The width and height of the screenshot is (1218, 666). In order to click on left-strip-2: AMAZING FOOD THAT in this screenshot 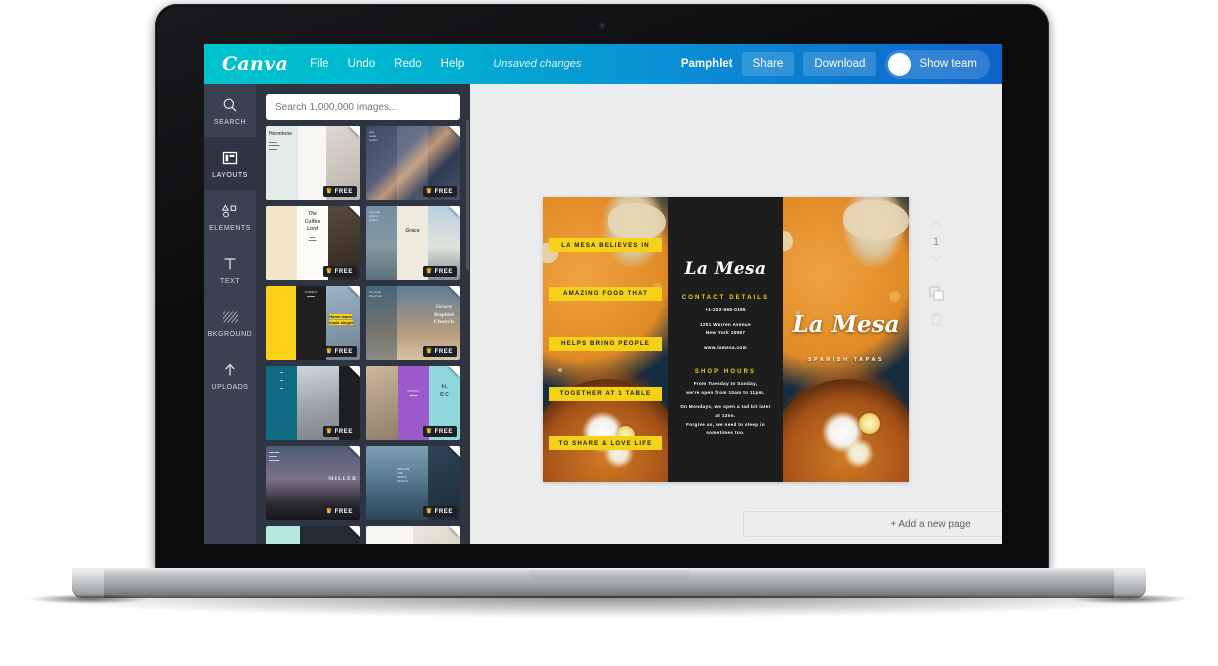, I will do `click(605, 293)`.